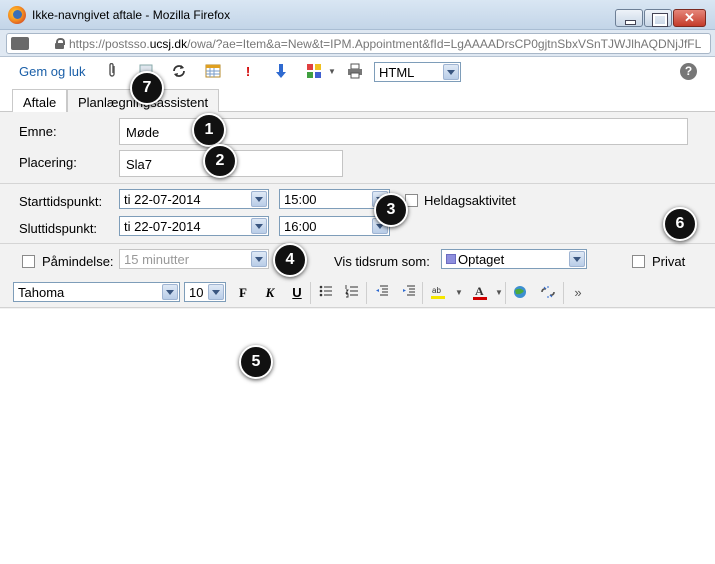 Image resolution: width=715 pixels, height=564 pixels. I want to click on callout-marker: 4, so click(290, 260).